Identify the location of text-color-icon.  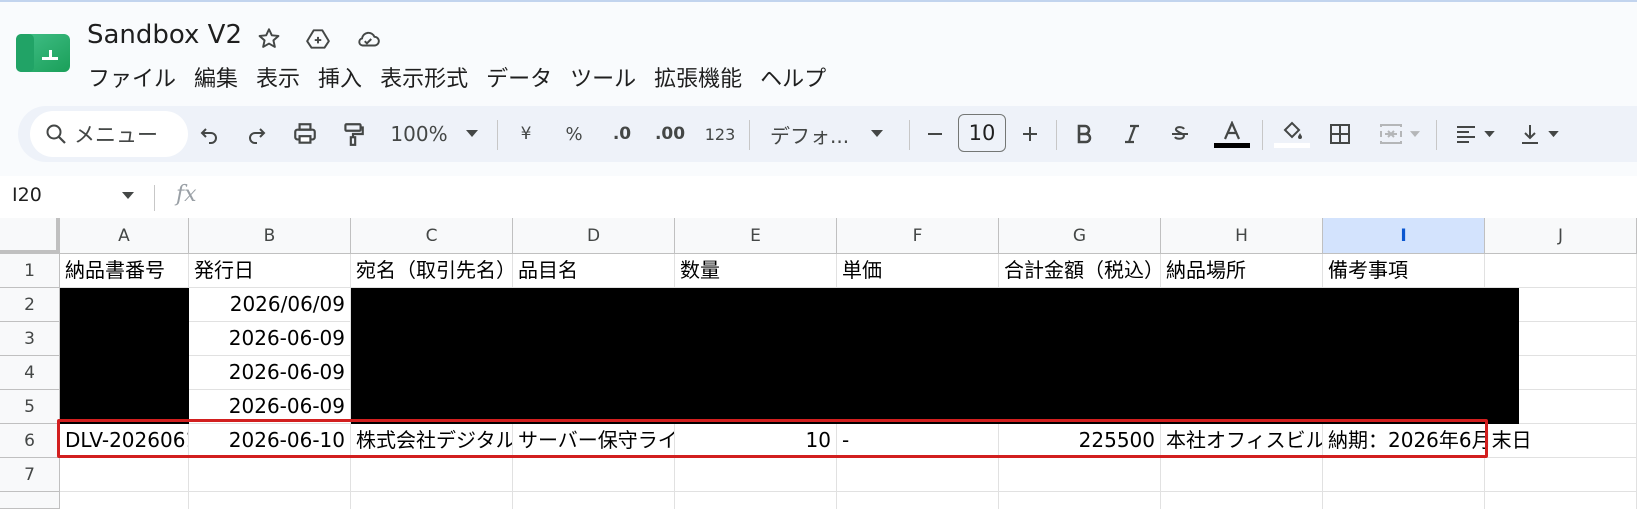
(1232, 129).